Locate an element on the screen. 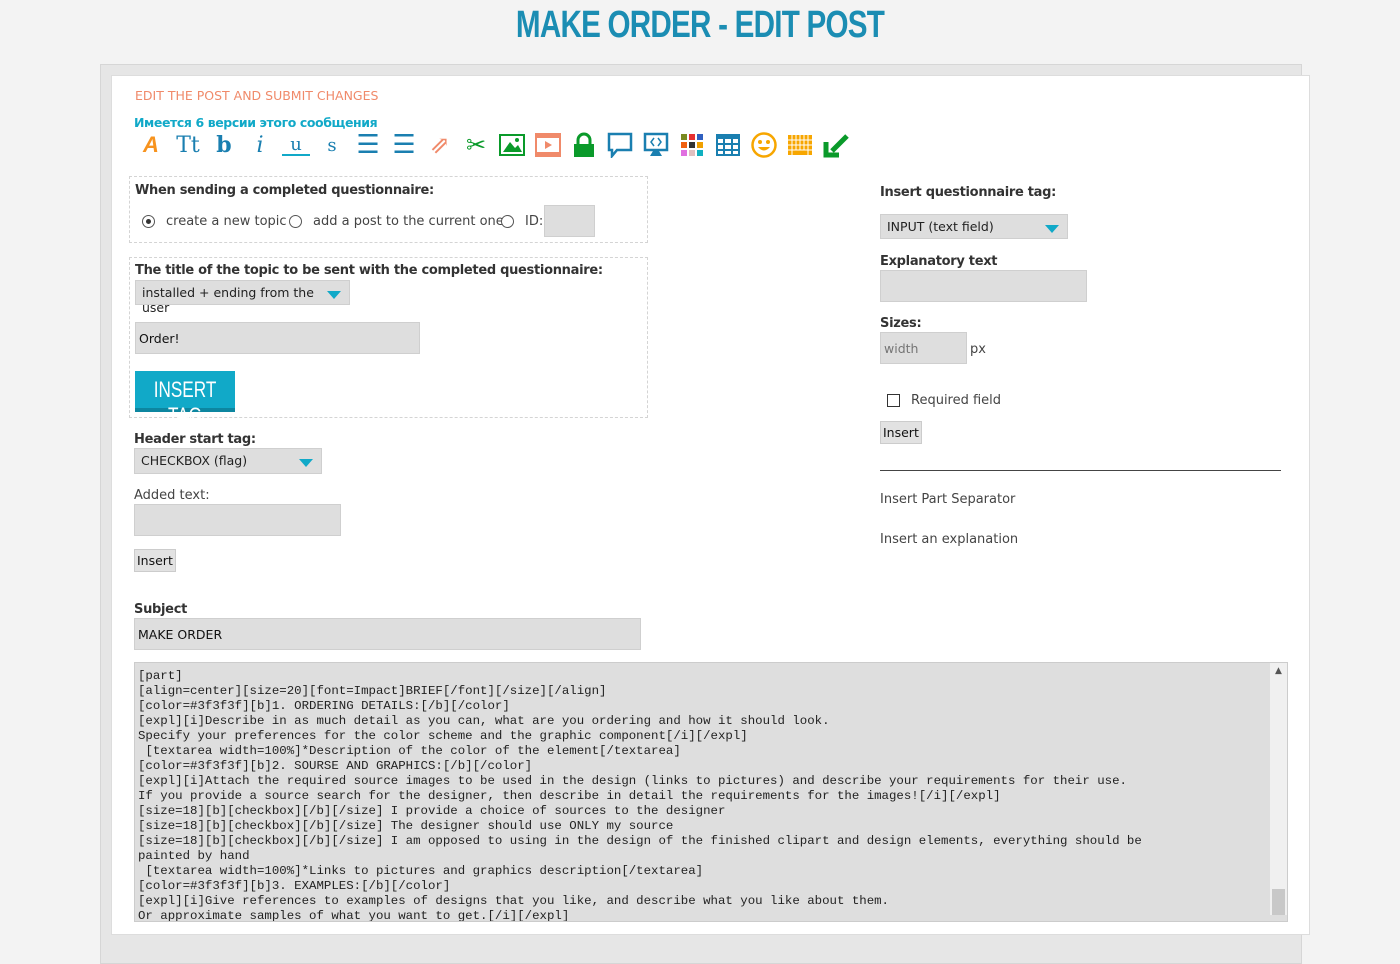  bold-icon: b is located at coordinates (224, 145).